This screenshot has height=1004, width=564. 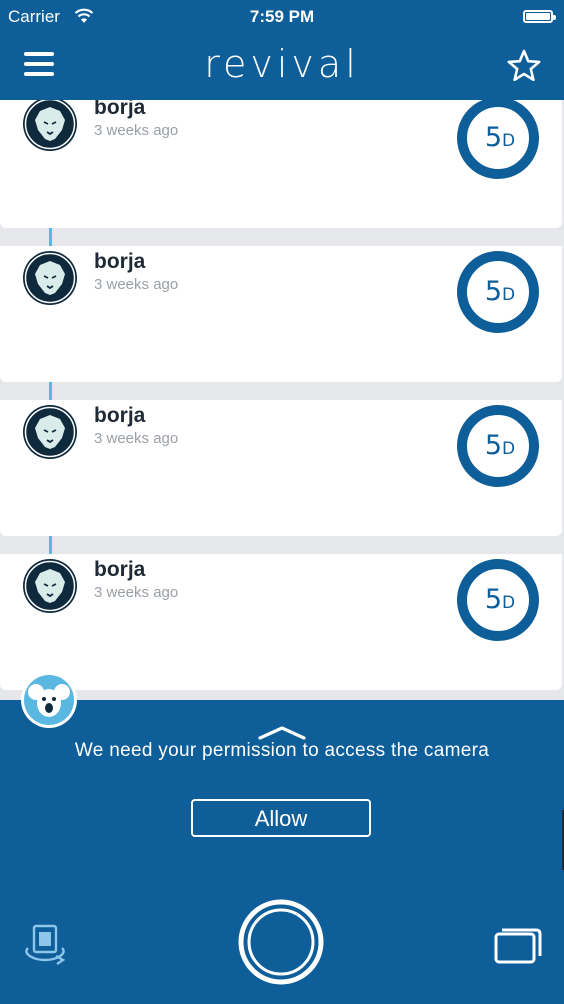 I want to click on battery-icon, so click(x=539, y=16).